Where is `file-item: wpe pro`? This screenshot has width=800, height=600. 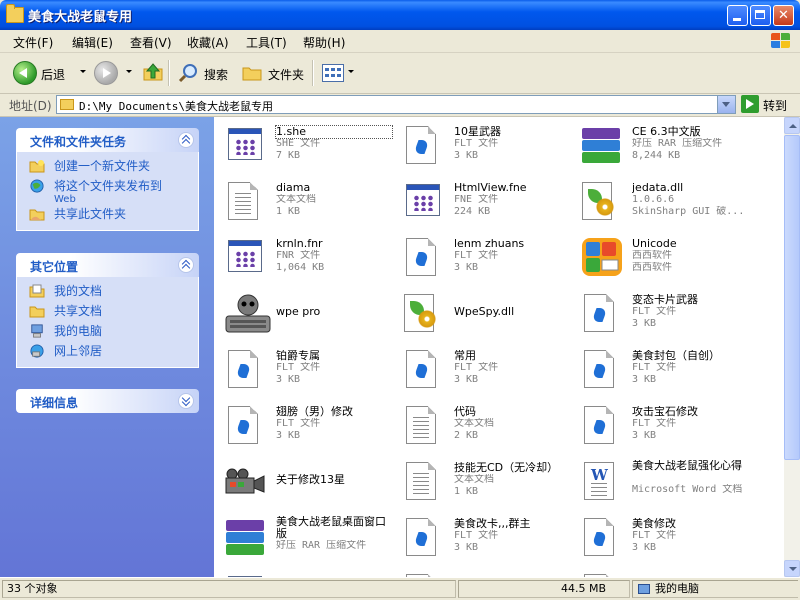 file-item: wpe pro is located at coordinates (307, 313).